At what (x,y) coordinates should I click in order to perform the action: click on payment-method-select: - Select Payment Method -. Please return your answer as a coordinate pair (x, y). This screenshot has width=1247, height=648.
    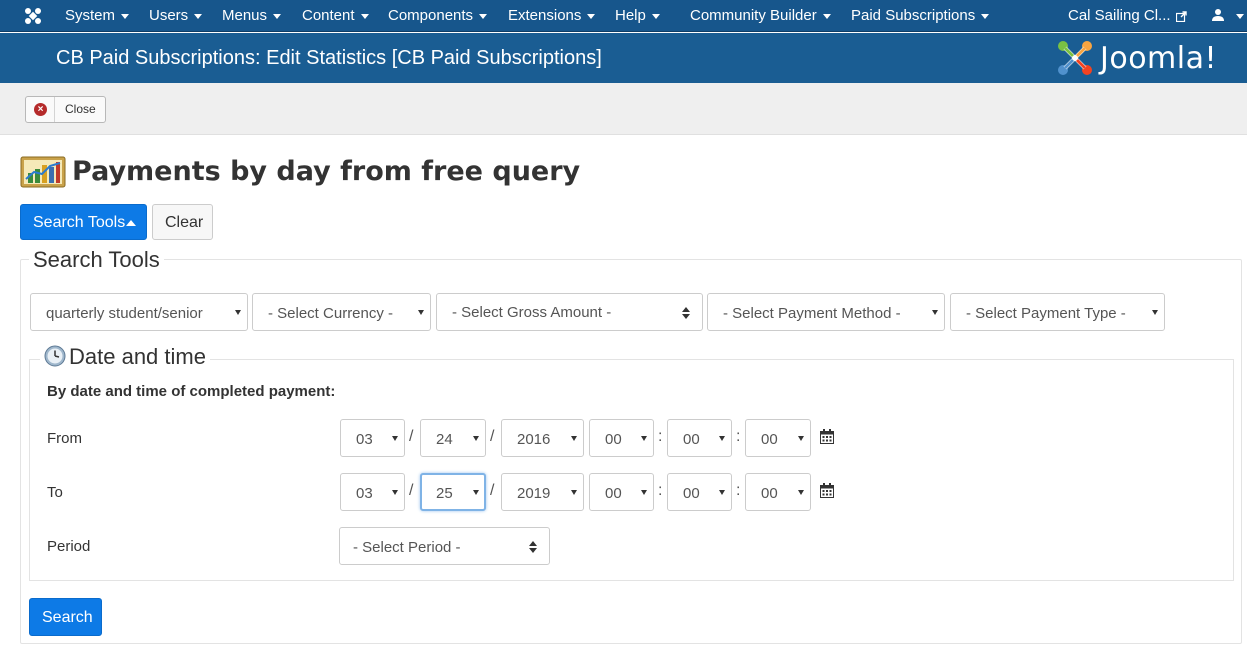
    Looking at the image, I should click on (826, 312).